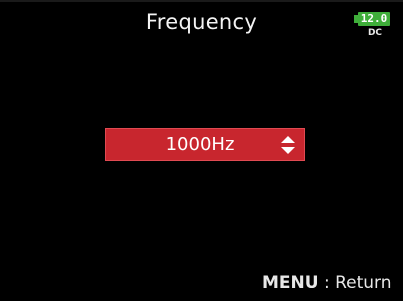  What do you see at coordinates (201, 1) in the screenshot?
I see `screen-top-edge` at bounding box center [201, 1].